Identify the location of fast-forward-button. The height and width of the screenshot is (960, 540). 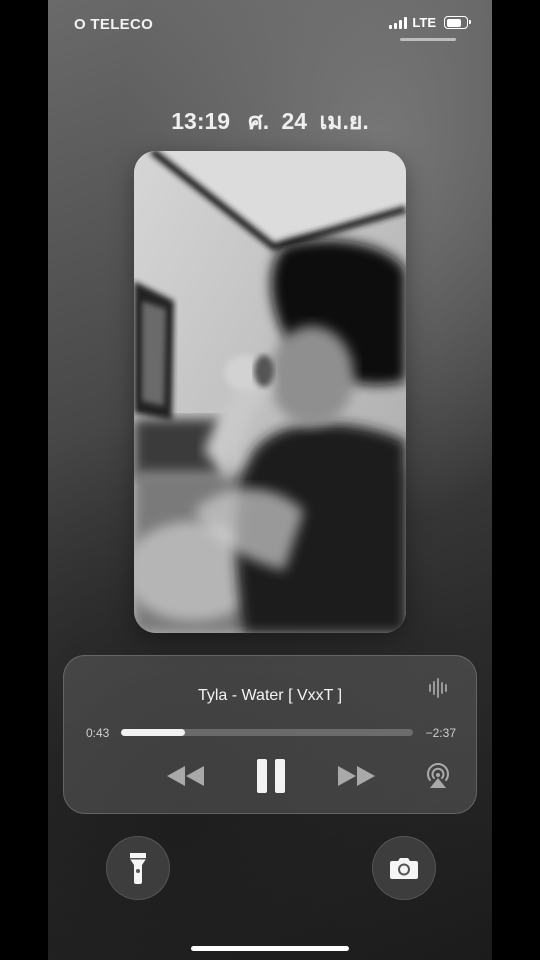
(356, 776).